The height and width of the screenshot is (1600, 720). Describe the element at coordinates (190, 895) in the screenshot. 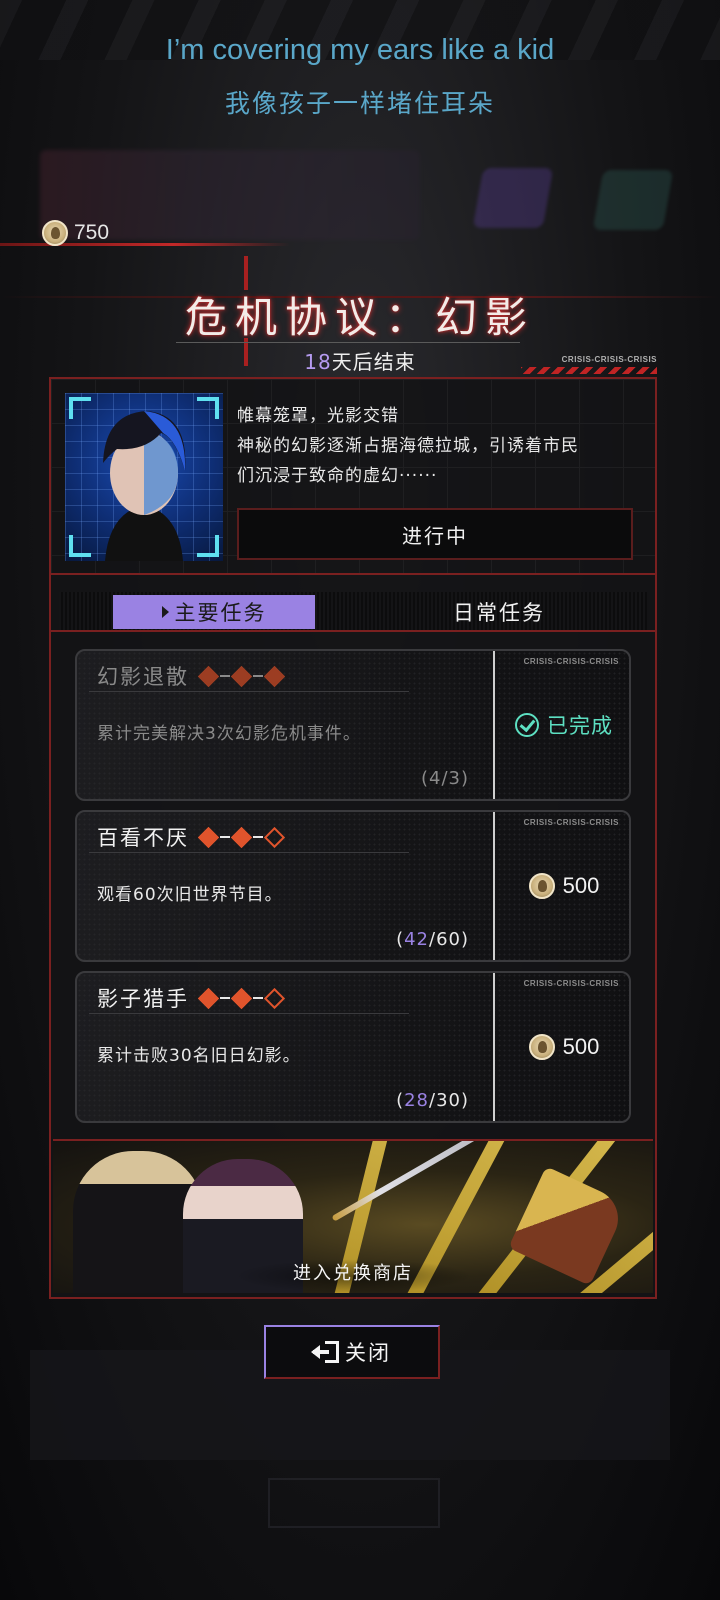

I see `task-description: 观看60次旧世界节目。` at that location.